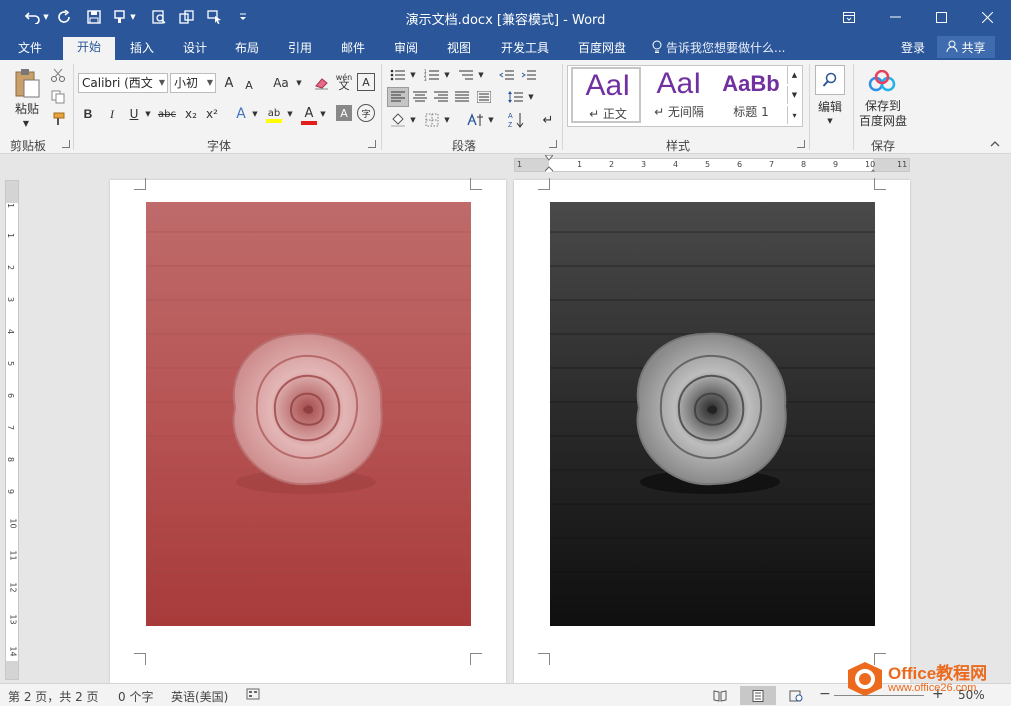 Image resolution: width=1011 pixels, height=706 pixels. What do you see at coordinates (516, 120) in the screenshot?
I see `sort-icon: AZ` at bounding box center [516, 120].